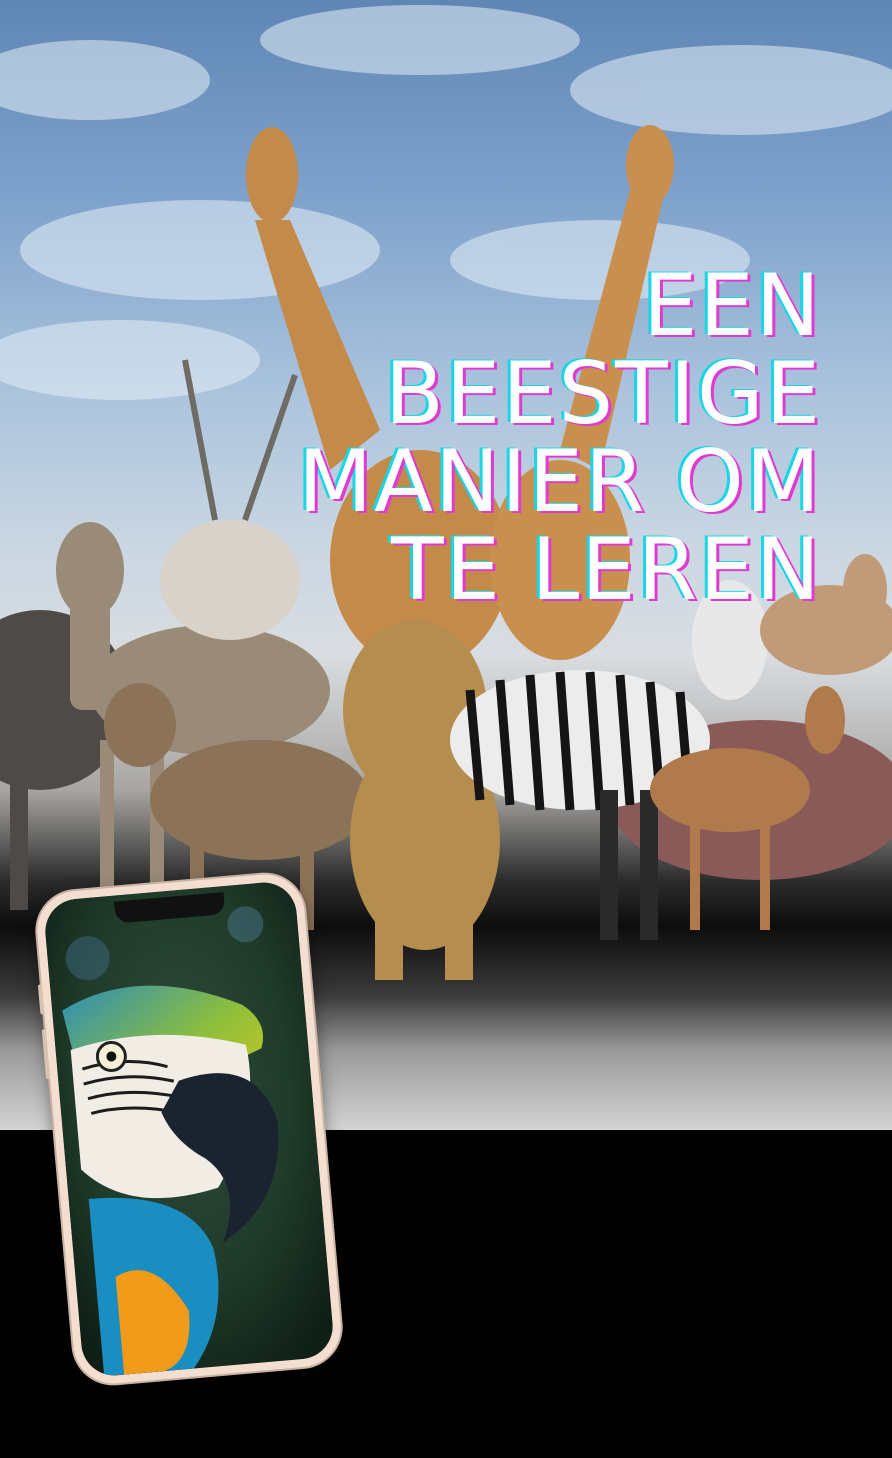 This screenshot has height=1458, width=892. I want to click on phone-screen, so click(189, 1129).